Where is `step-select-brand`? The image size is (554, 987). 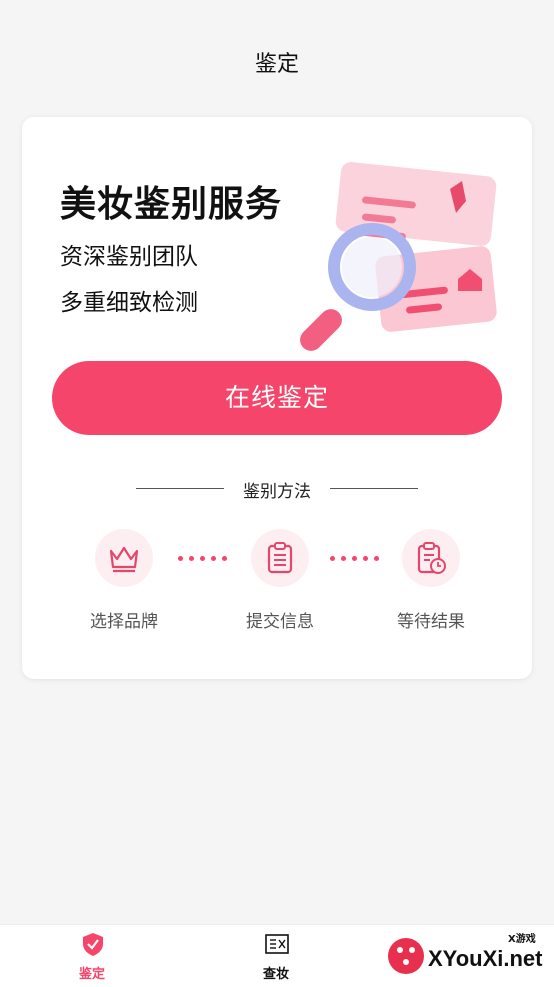 step-select-brand is located at coordinates (124, 558).